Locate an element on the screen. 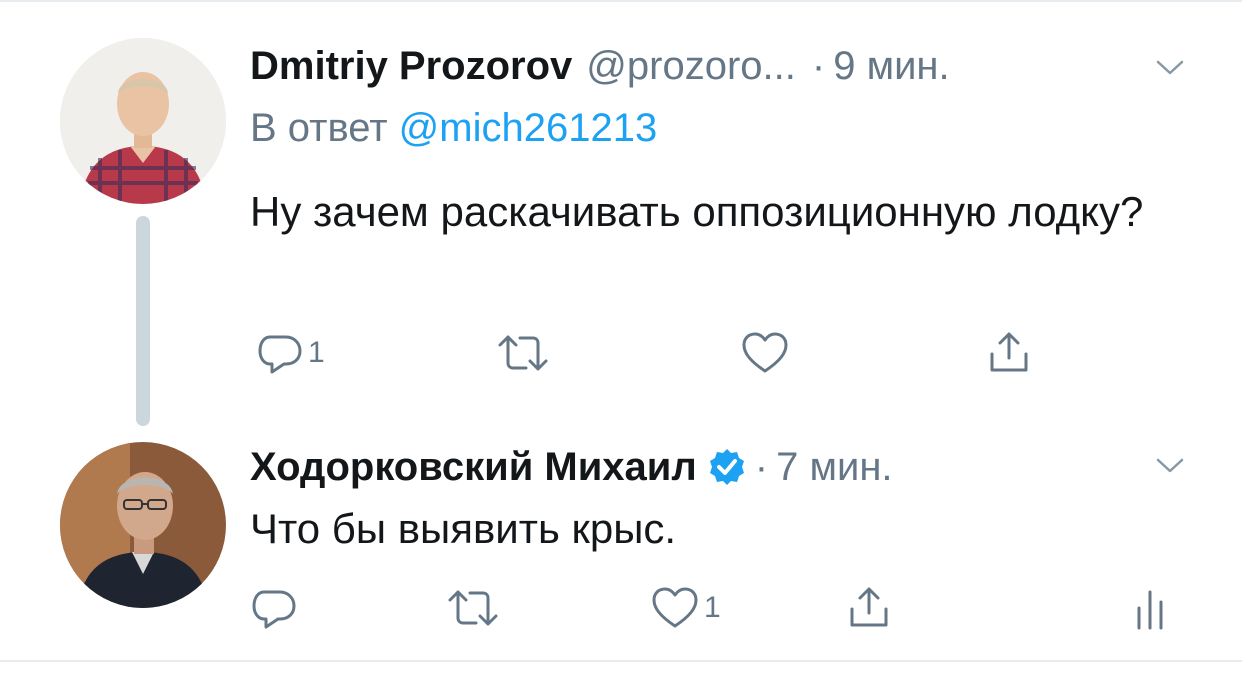  bottom-divider is located at coordinates (621, 661).